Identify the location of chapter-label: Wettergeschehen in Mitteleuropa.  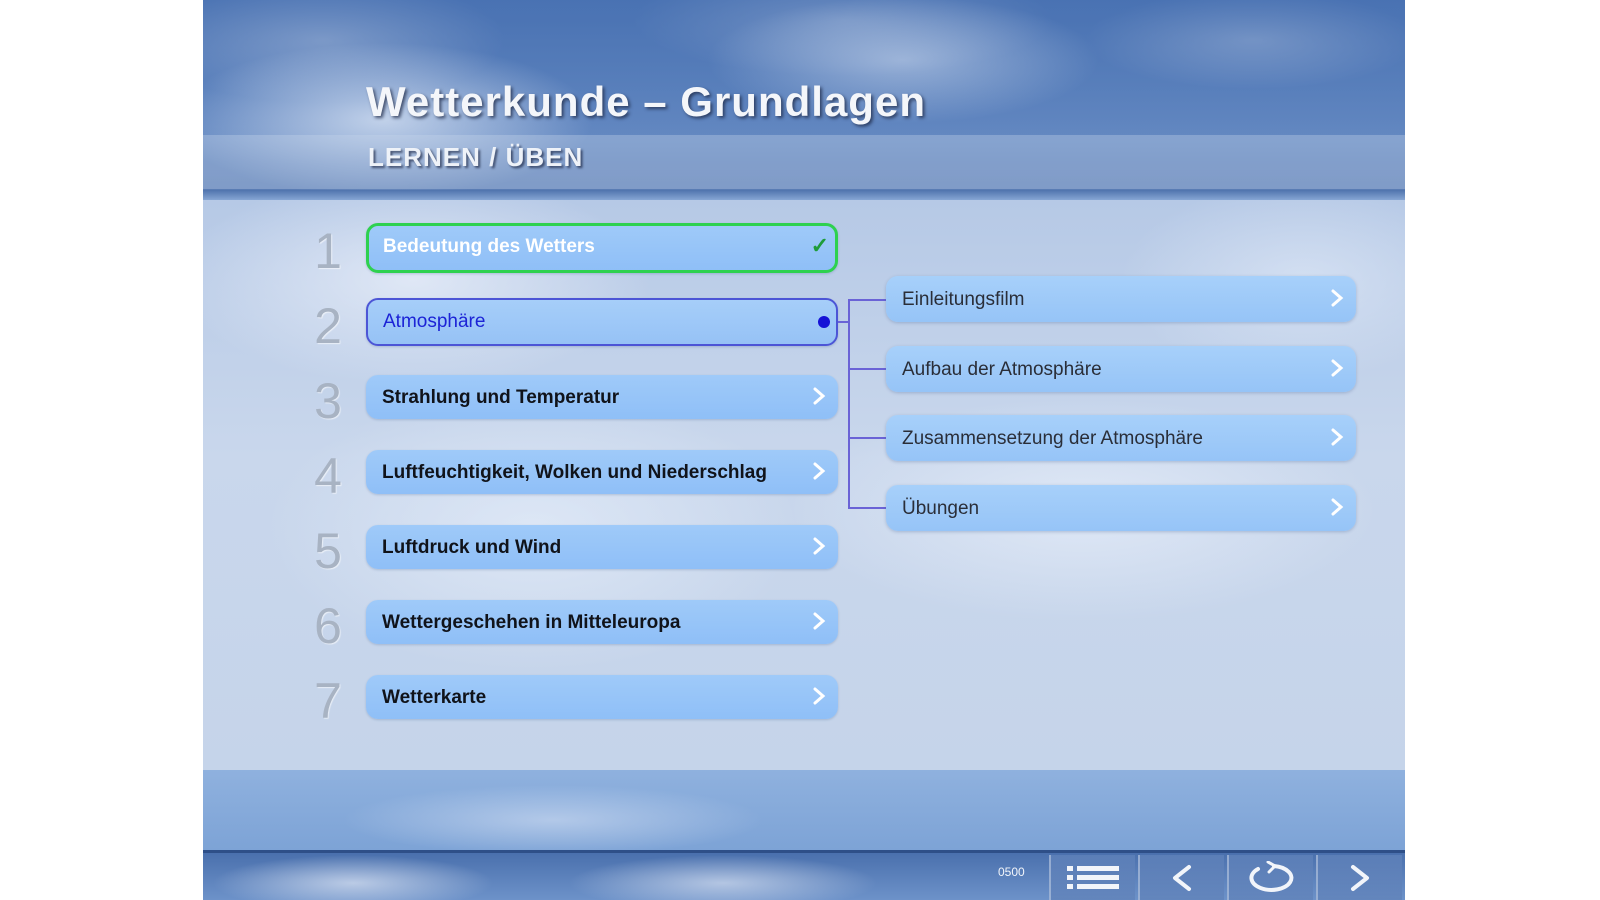
(531, 622).